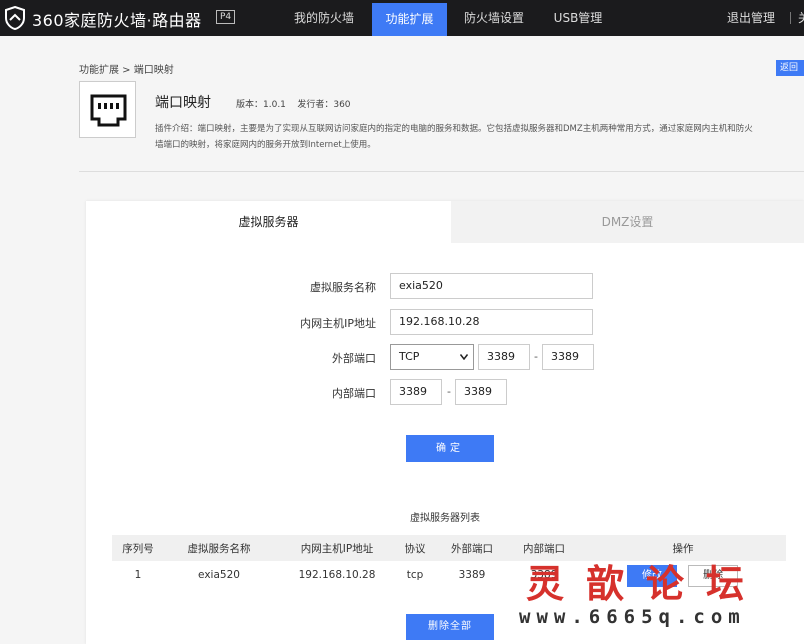 This screenshot has height=644, width=804. Describe the element at coordinates (354, 393) in the screenshot. I see `internal-port-label: 内部端口` at that location.